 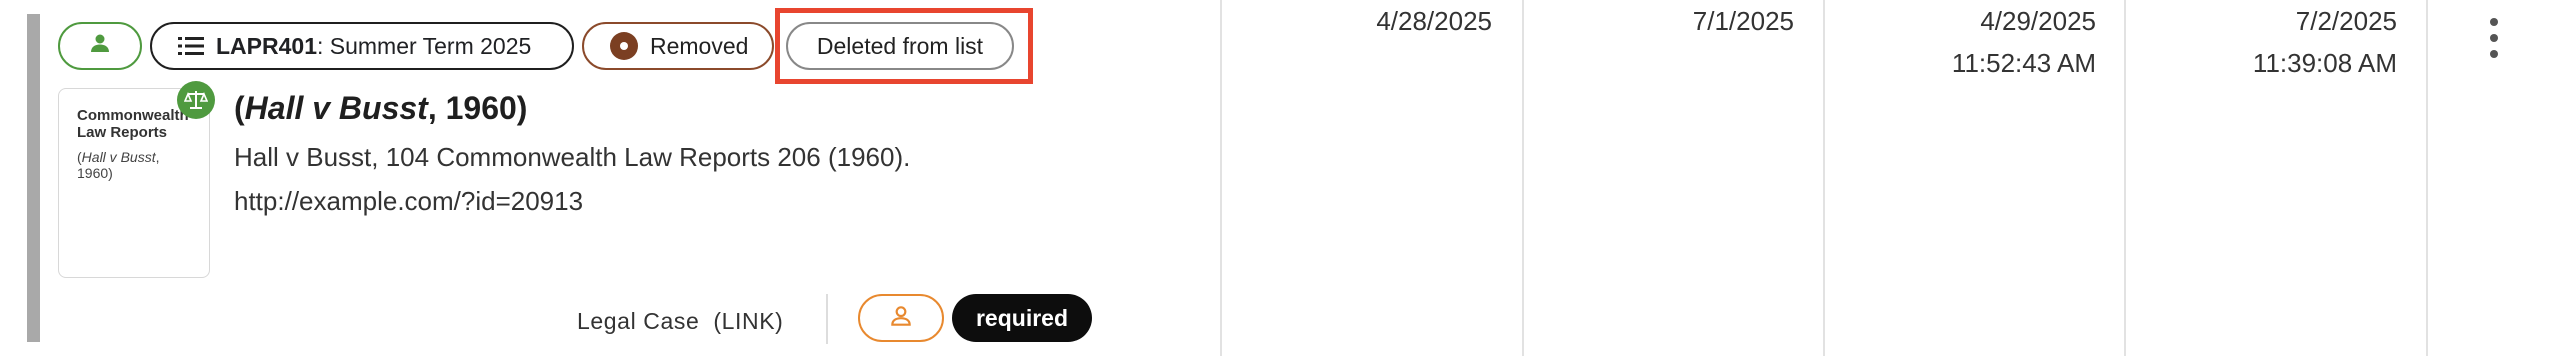 What do you see at coordinates (699, 45) in the screenshot?
I see `removed-label: Removed` at bounding box center [699, 45].